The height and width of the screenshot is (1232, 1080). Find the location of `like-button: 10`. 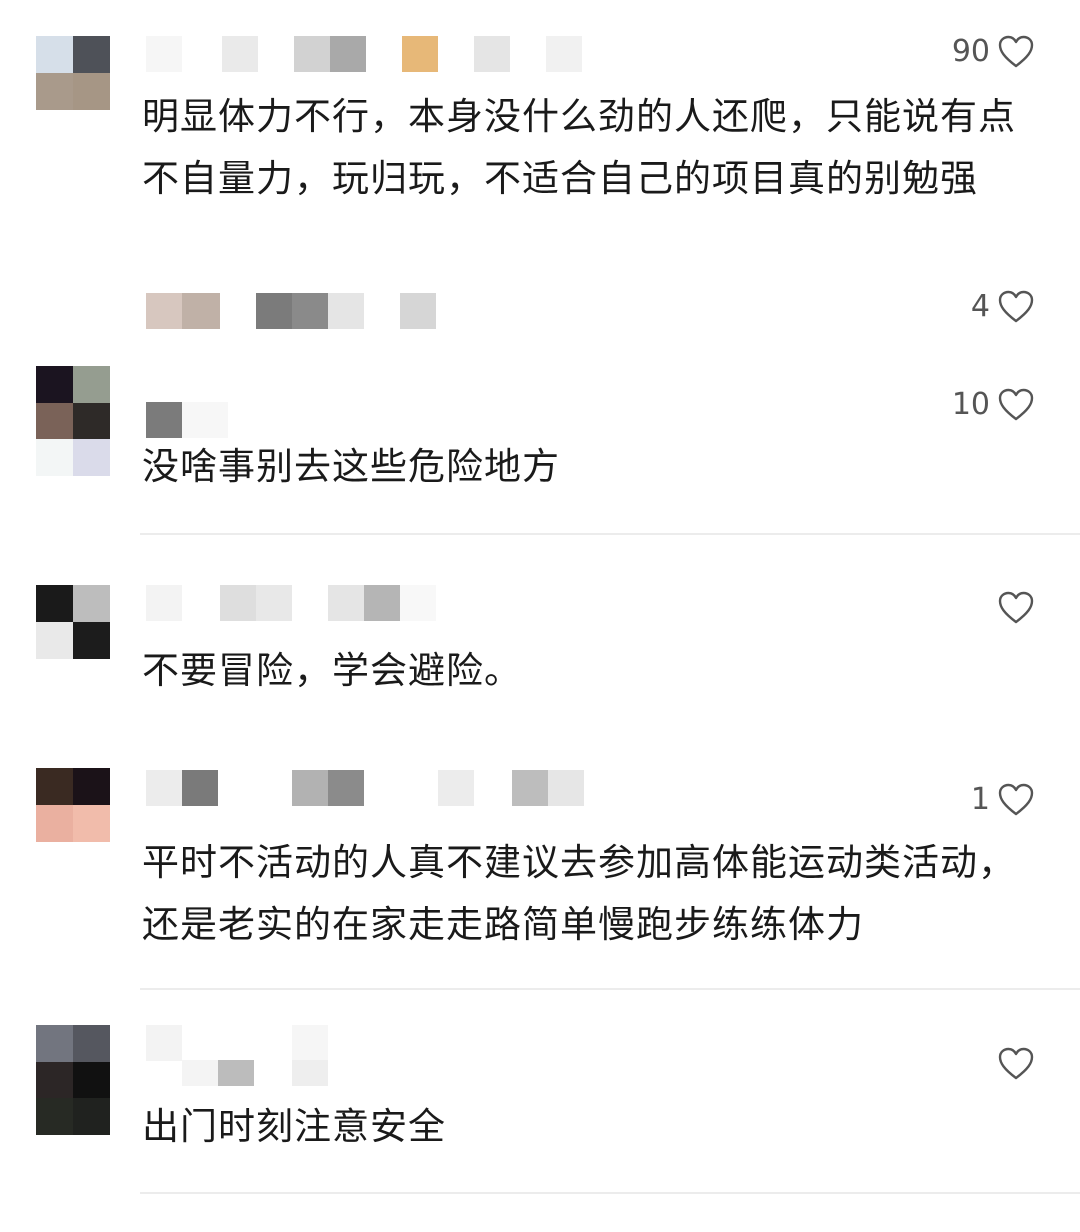

like-button: 10 is located at coordinates (993, 404).